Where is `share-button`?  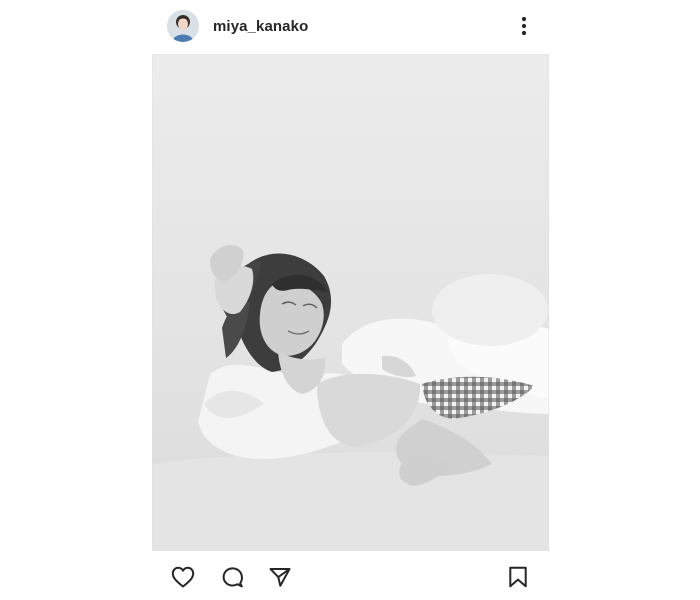
share-button is located at coordinates (280, 577).